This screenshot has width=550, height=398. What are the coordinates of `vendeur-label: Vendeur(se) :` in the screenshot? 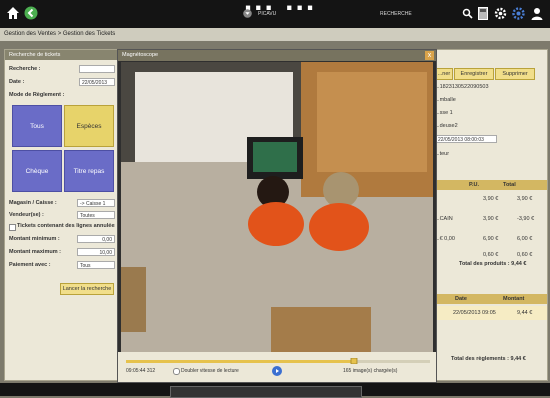 It's located at (26, 215).